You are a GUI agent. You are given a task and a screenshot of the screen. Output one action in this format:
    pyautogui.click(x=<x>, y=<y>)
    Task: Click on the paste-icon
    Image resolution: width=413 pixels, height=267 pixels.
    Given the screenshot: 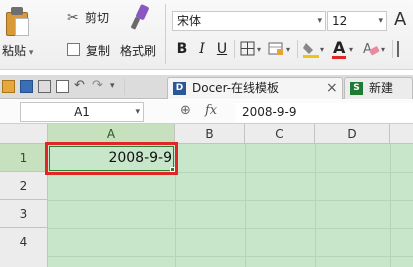 What is the action you would take?
    pyautogui.click(x=17, y=19)
    